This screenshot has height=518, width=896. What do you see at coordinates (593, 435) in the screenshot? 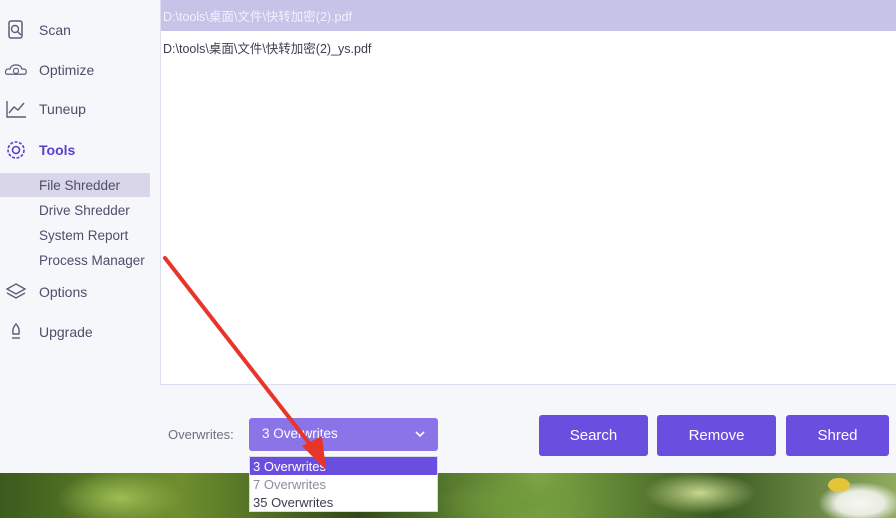
I see `search-button: Search` at bounding box center [593, 435].